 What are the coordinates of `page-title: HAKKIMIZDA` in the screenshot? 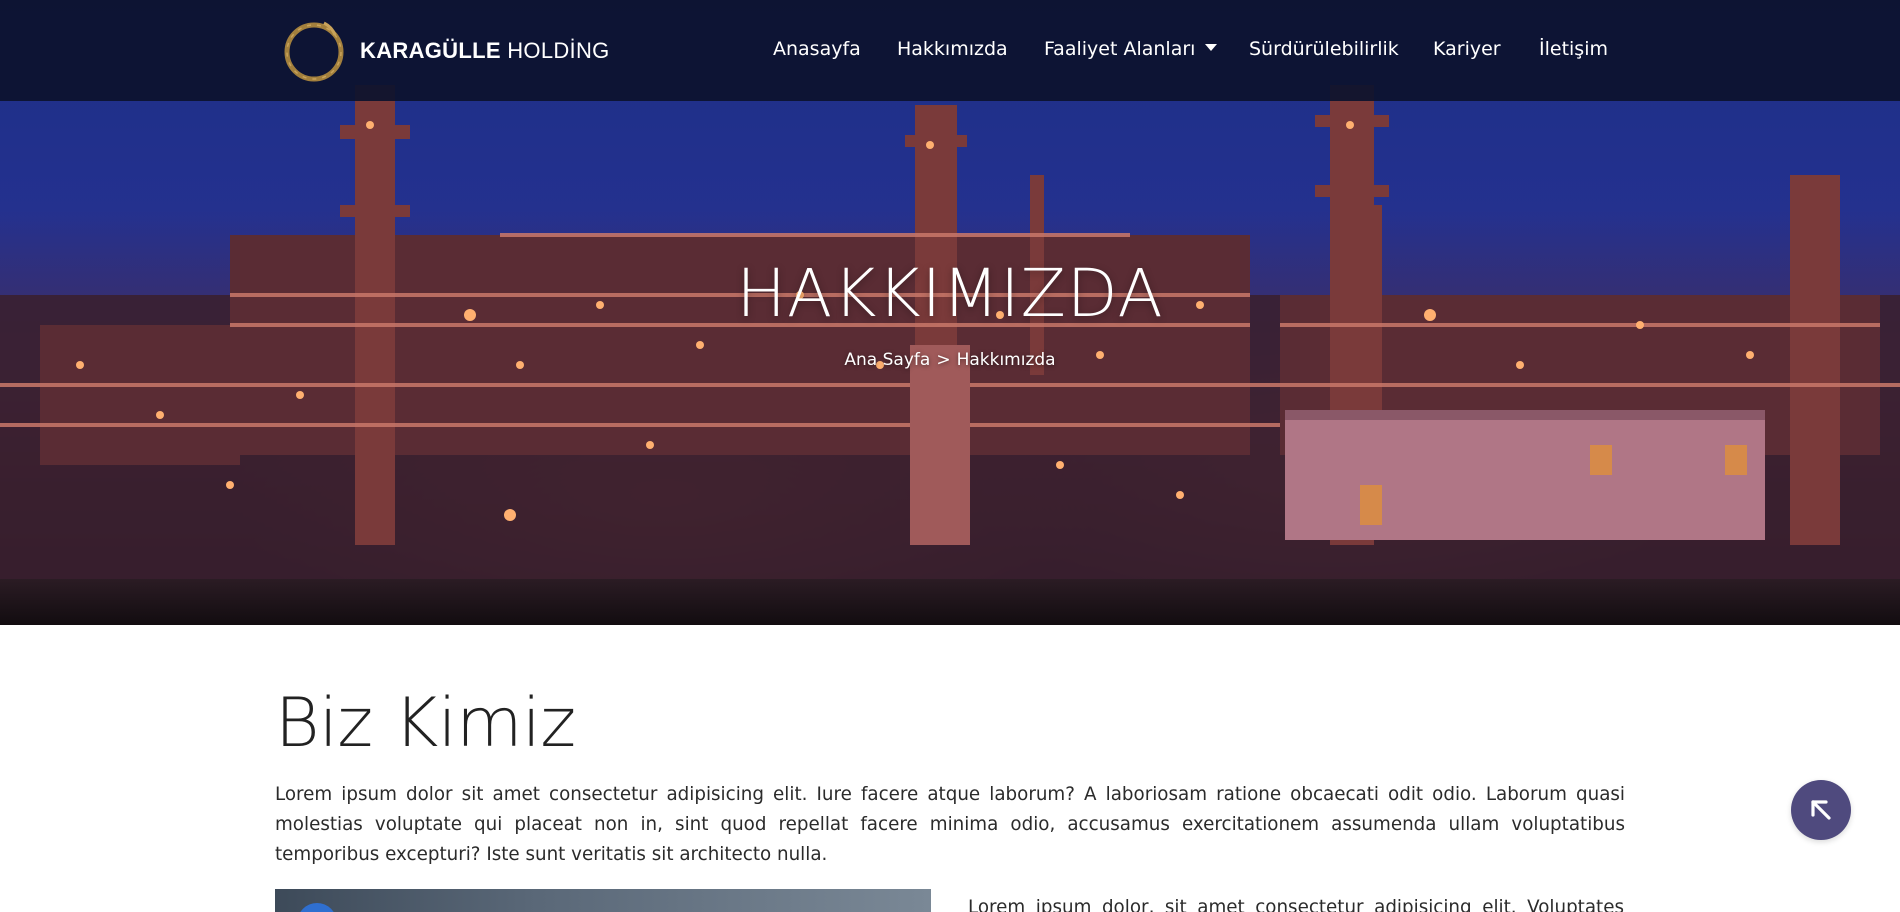 It's located at (950, 293).